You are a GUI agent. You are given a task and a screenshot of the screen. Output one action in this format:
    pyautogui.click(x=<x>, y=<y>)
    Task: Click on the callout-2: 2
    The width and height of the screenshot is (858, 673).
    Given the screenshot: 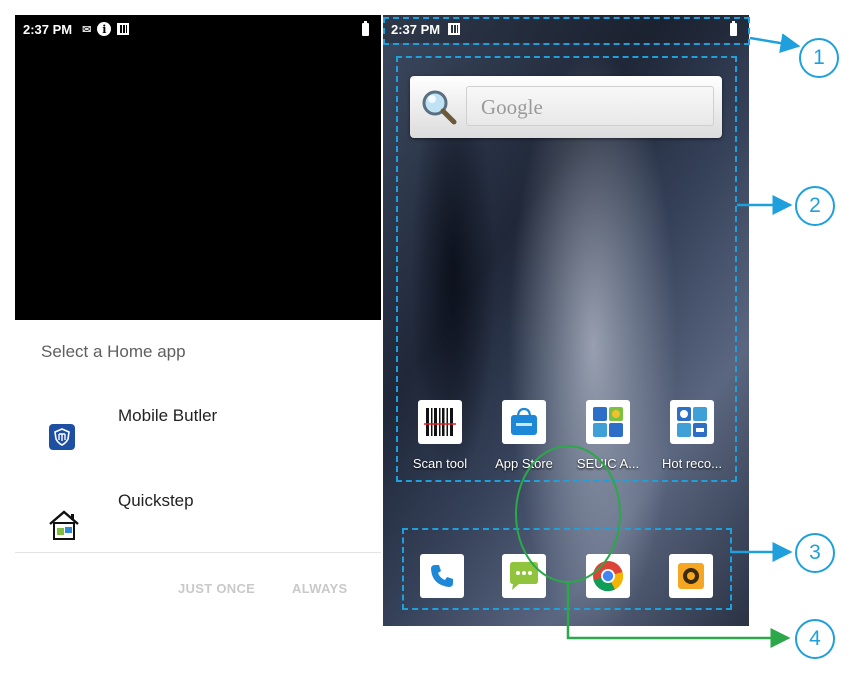 What is the action you would take?
    pyautogui.click(x=815, y=206)
    